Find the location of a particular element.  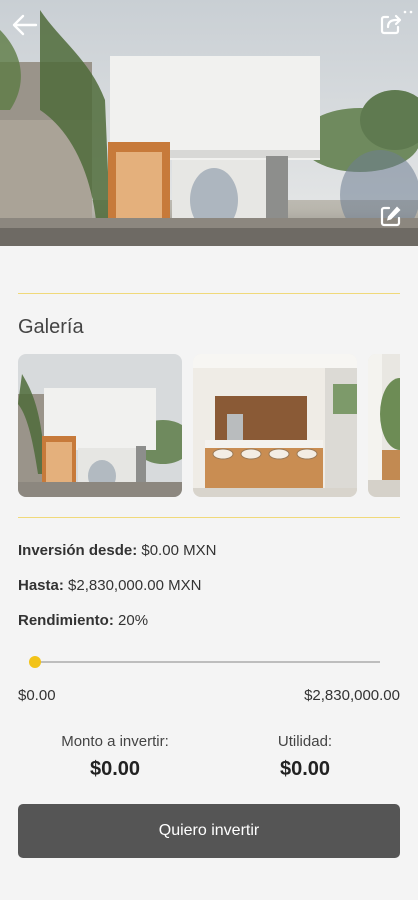

amount-value: $0.00 is located at coordinates (115, 769).